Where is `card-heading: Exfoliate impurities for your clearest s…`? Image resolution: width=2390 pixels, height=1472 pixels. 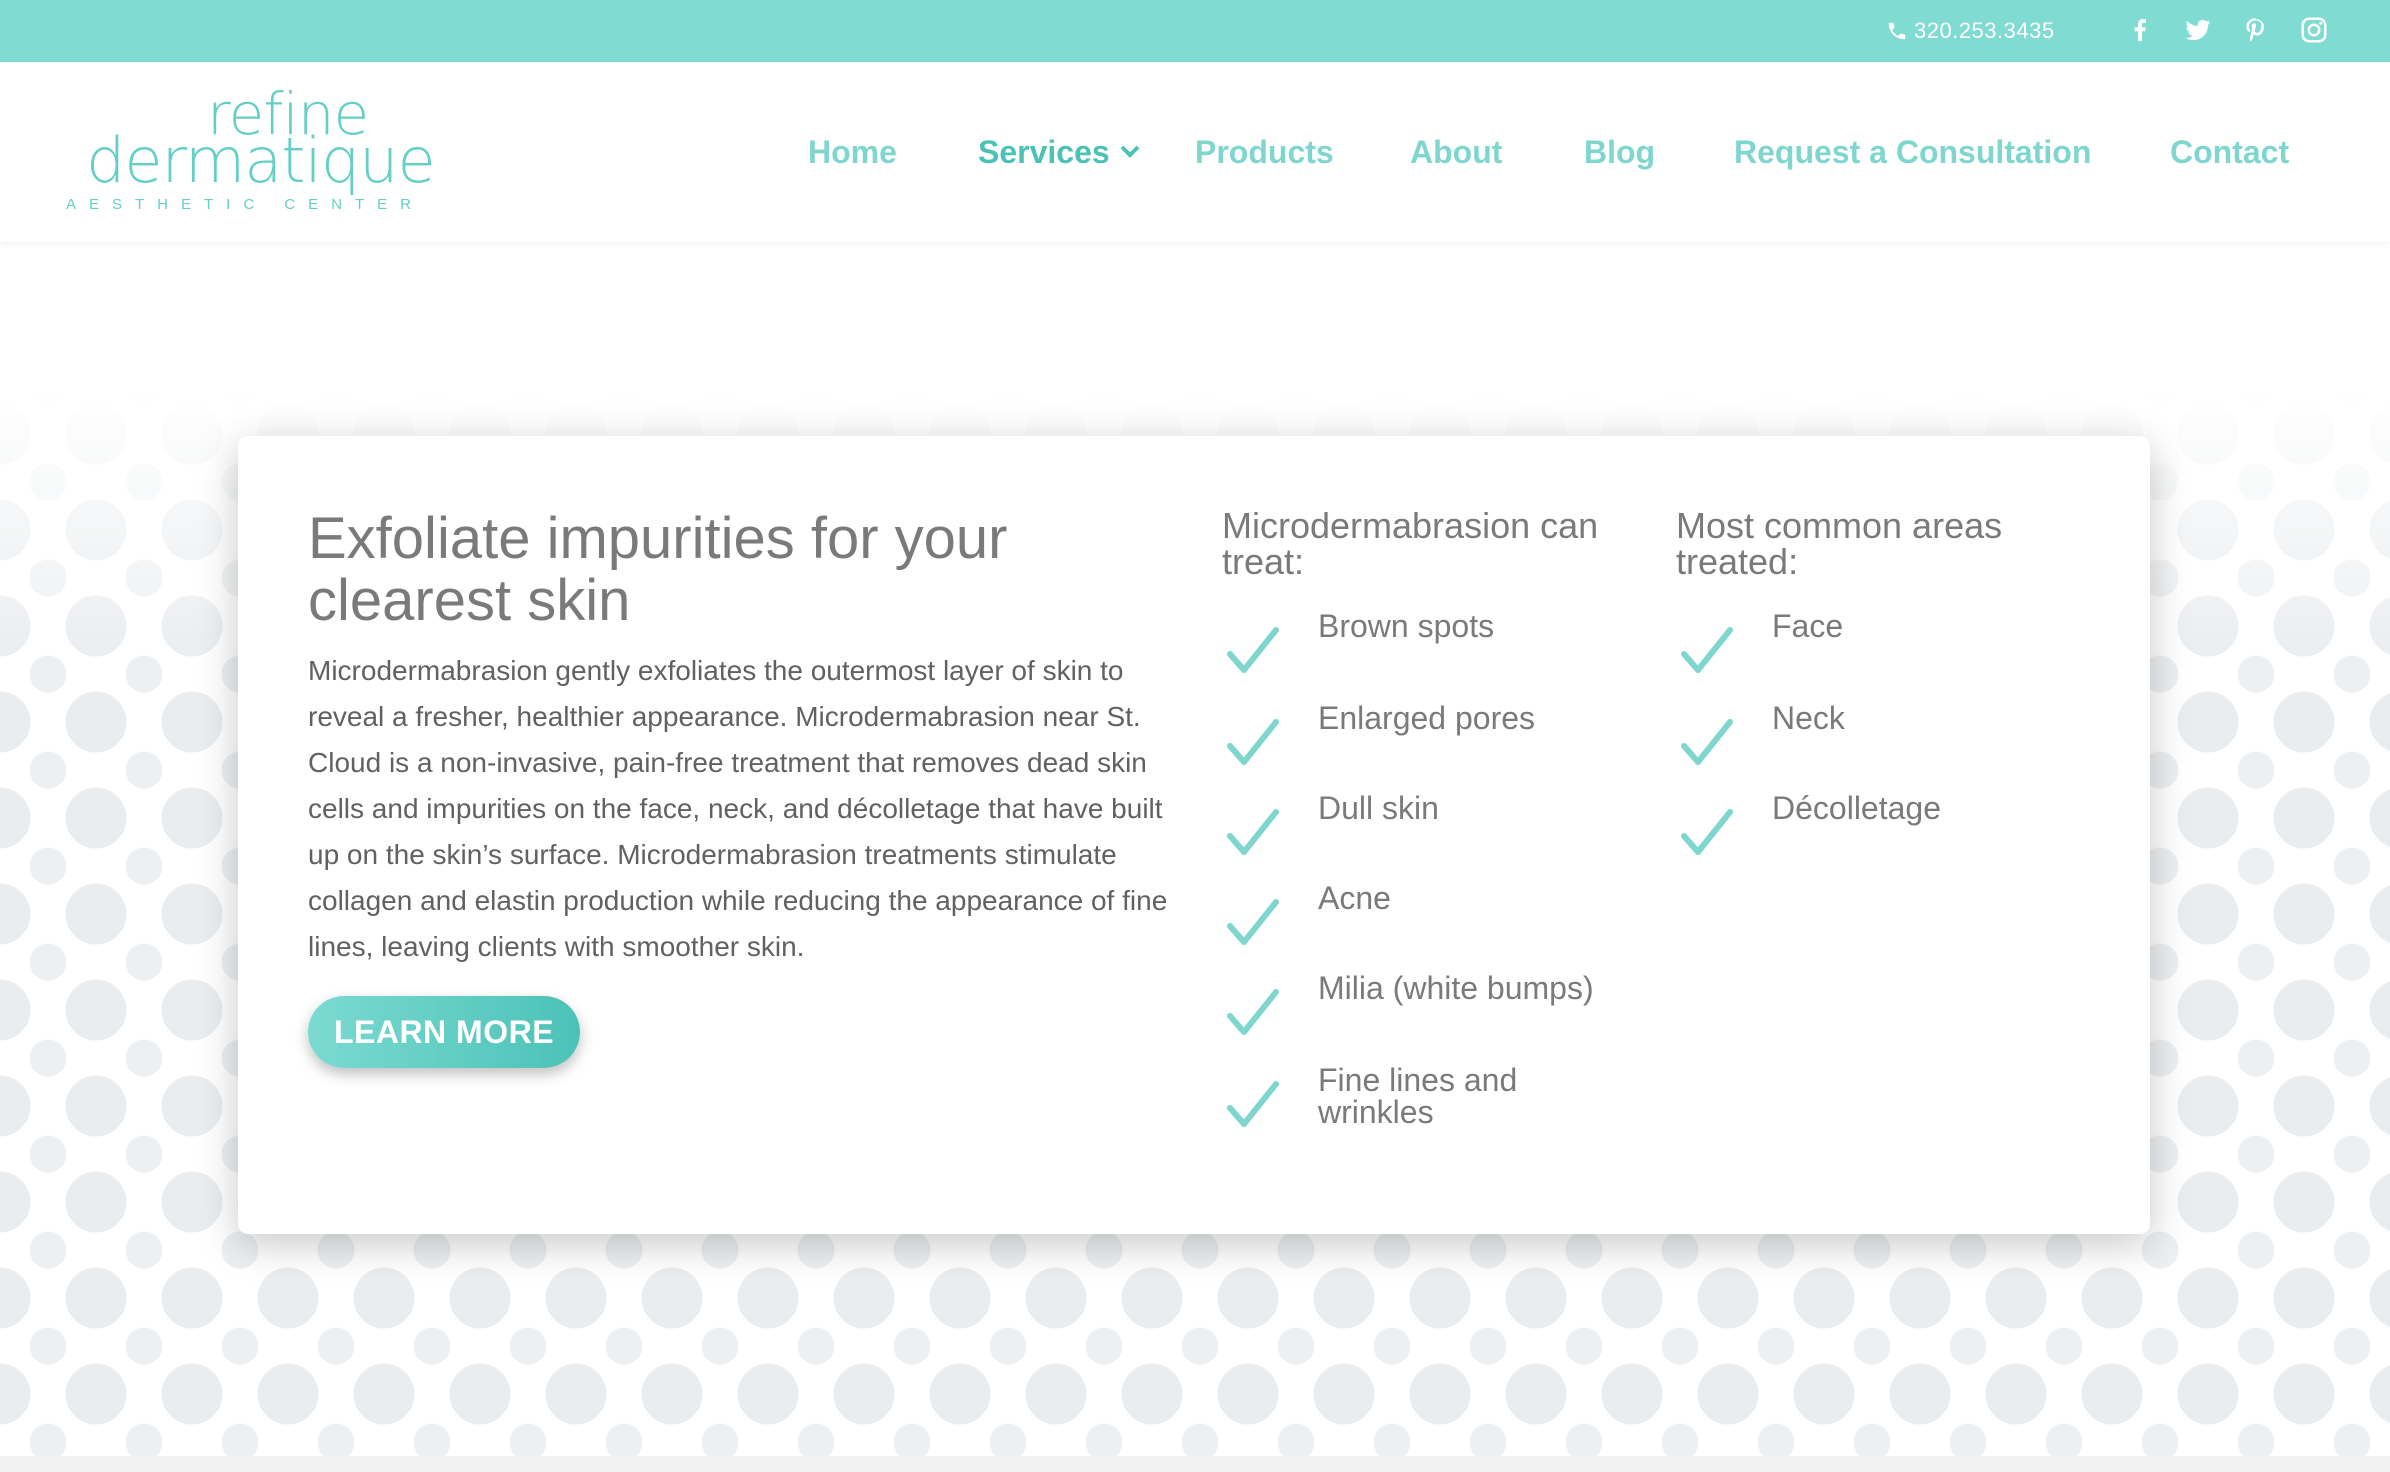 card-heading: Exfoliate impurities for your clearest s… is located at coordinates (658, 569).